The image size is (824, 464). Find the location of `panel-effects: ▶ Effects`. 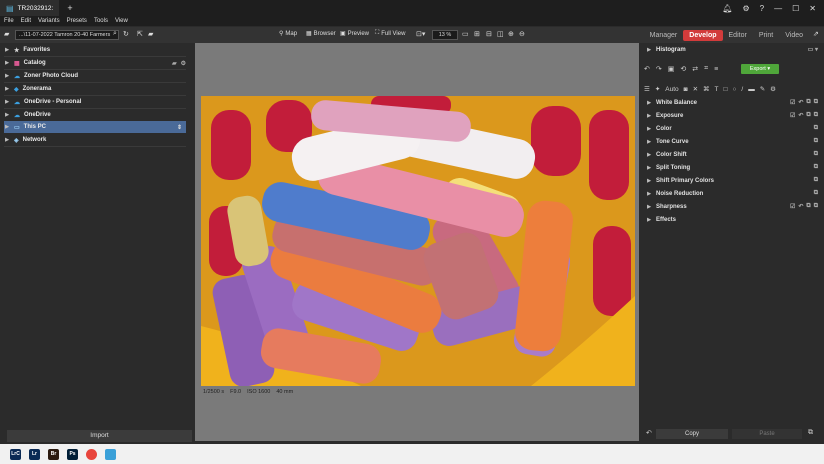

panel-effects: ▶ Effects is located at coordinates (732, 219).